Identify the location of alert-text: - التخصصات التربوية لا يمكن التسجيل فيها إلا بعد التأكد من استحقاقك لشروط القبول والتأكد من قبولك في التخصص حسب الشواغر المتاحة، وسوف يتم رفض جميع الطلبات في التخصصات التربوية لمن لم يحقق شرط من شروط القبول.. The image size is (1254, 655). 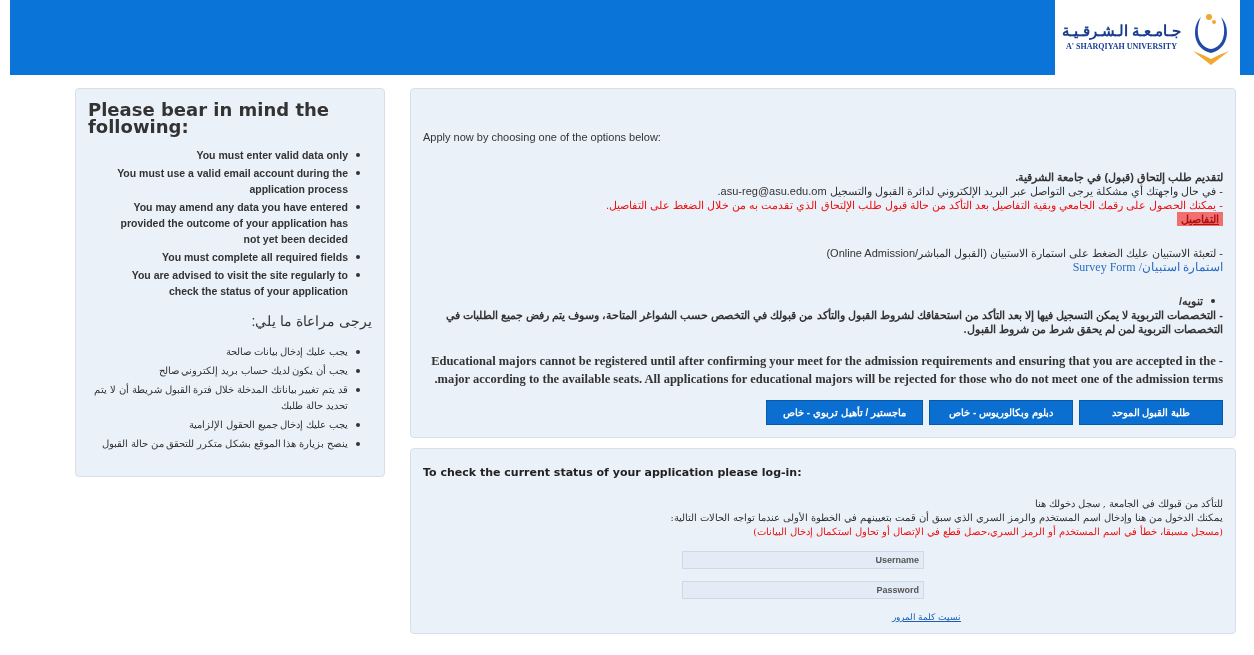
(833, 322).